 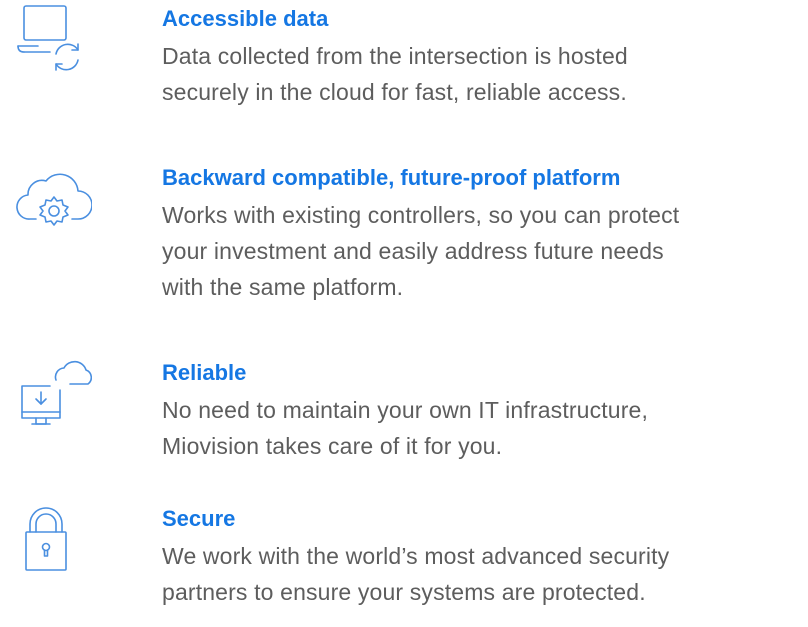 I want to click on feature-title: Secure, so click(x=199, y=518).